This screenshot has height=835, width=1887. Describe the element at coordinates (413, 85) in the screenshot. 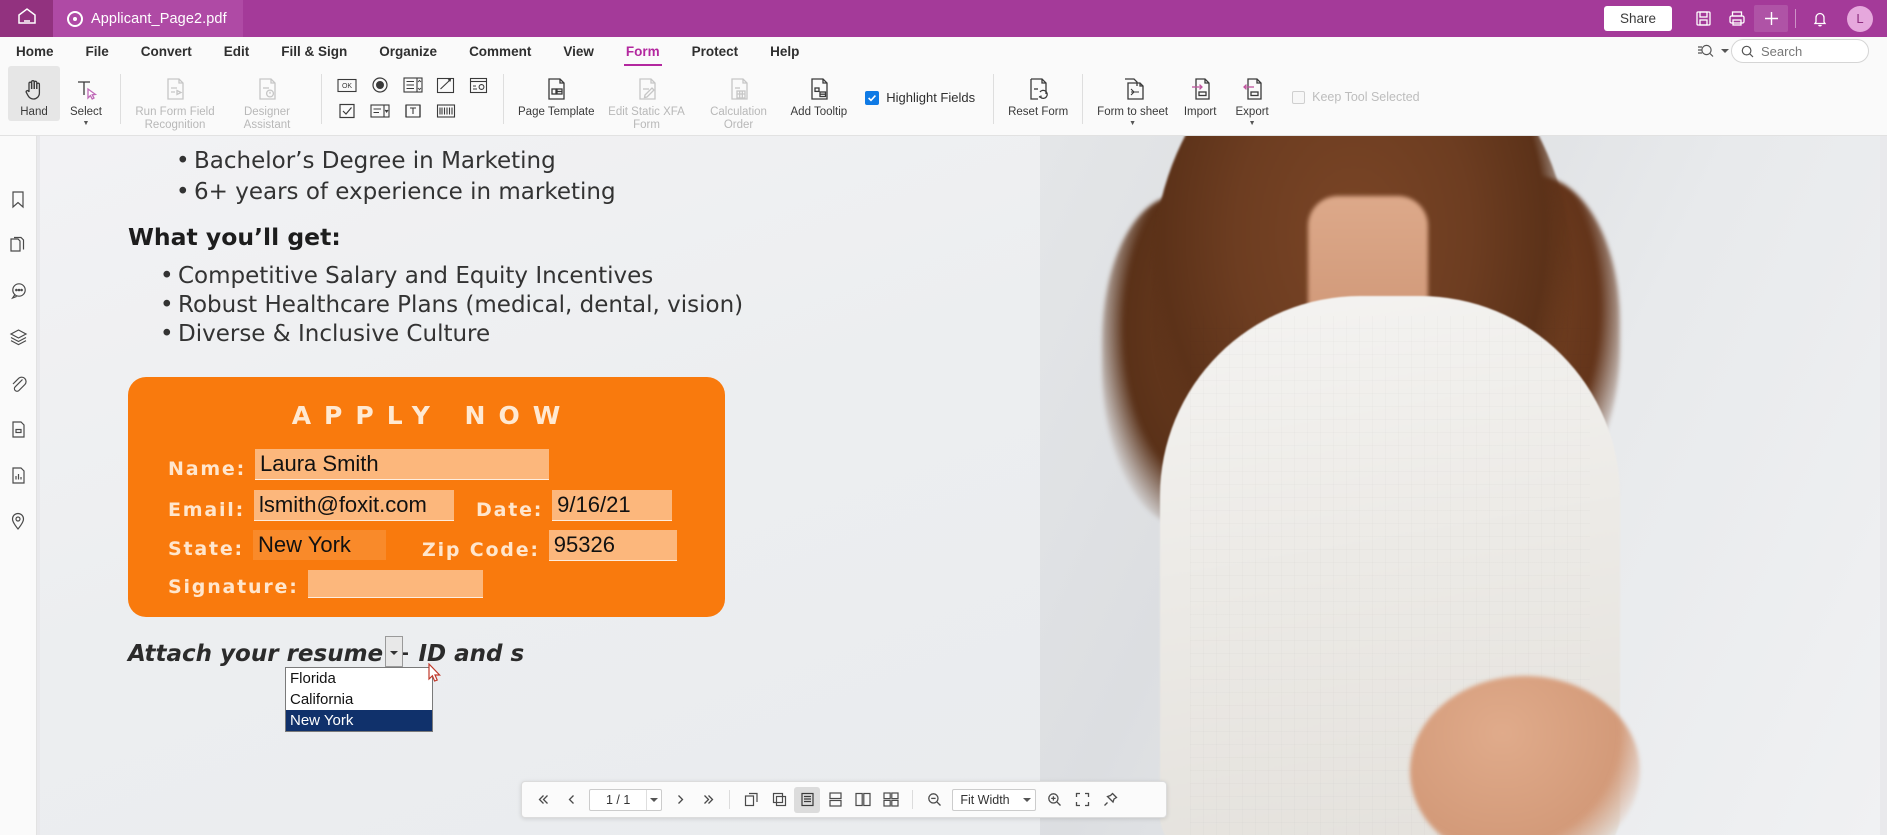

I see `list-box-field-icon` at that location.